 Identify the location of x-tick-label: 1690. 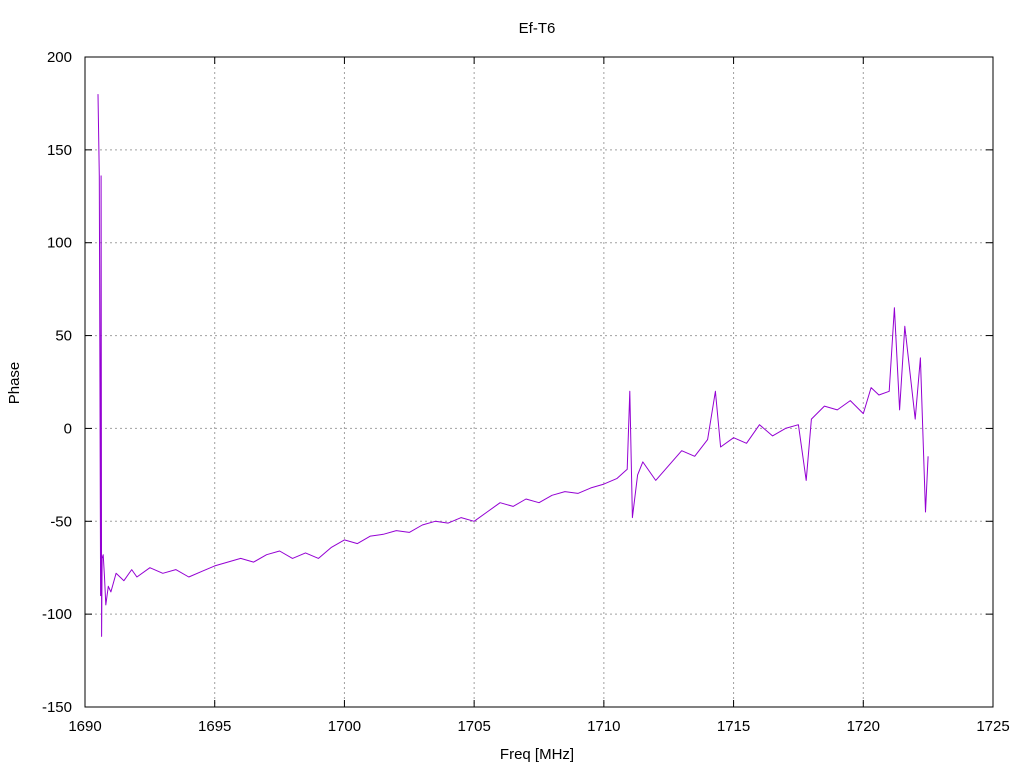
(84, 726).